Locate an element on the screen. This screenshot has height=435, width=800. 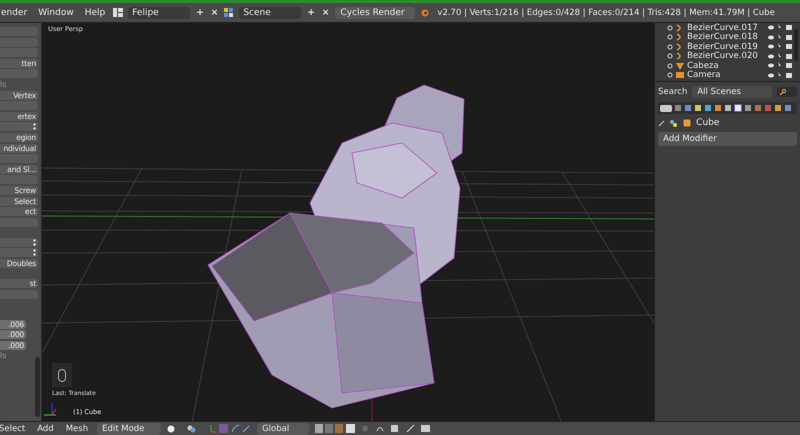
camera-icon is located at coordinates (680, 75).